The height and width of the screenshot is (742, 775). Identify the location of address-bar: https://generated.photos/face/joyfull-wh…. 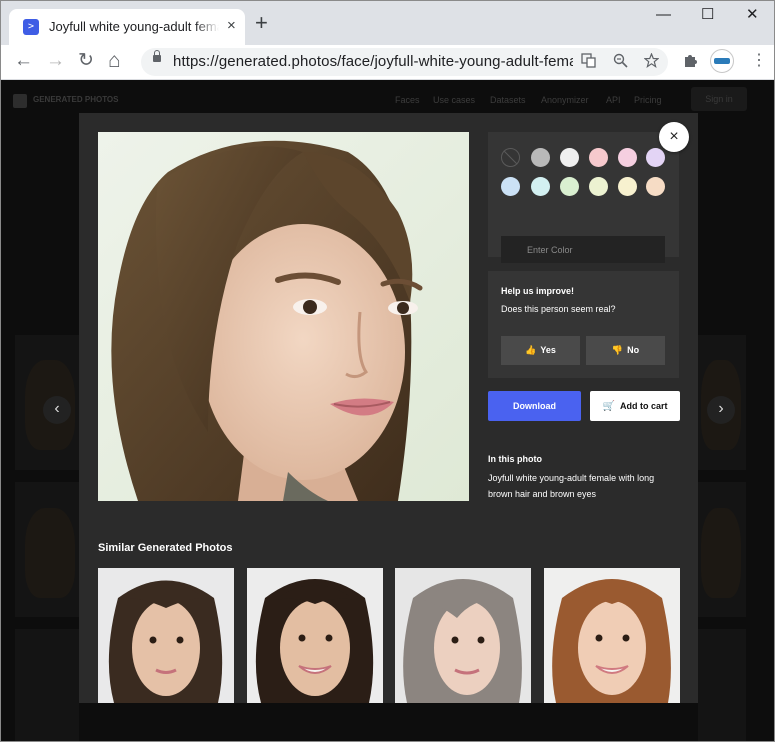
(404, 62).